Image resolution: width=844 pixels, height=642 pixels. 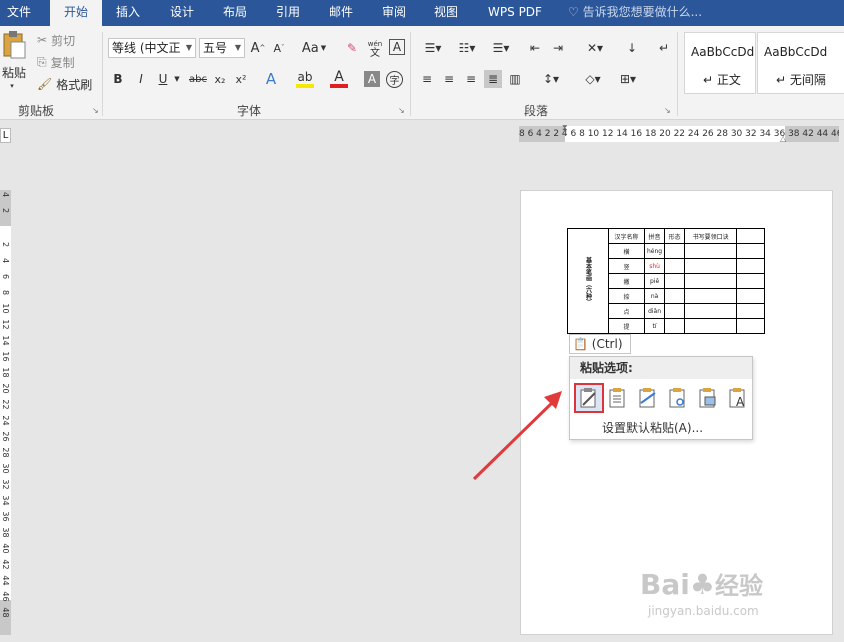 I want to click on table-cell: 捺, so click(x=626, y=296).